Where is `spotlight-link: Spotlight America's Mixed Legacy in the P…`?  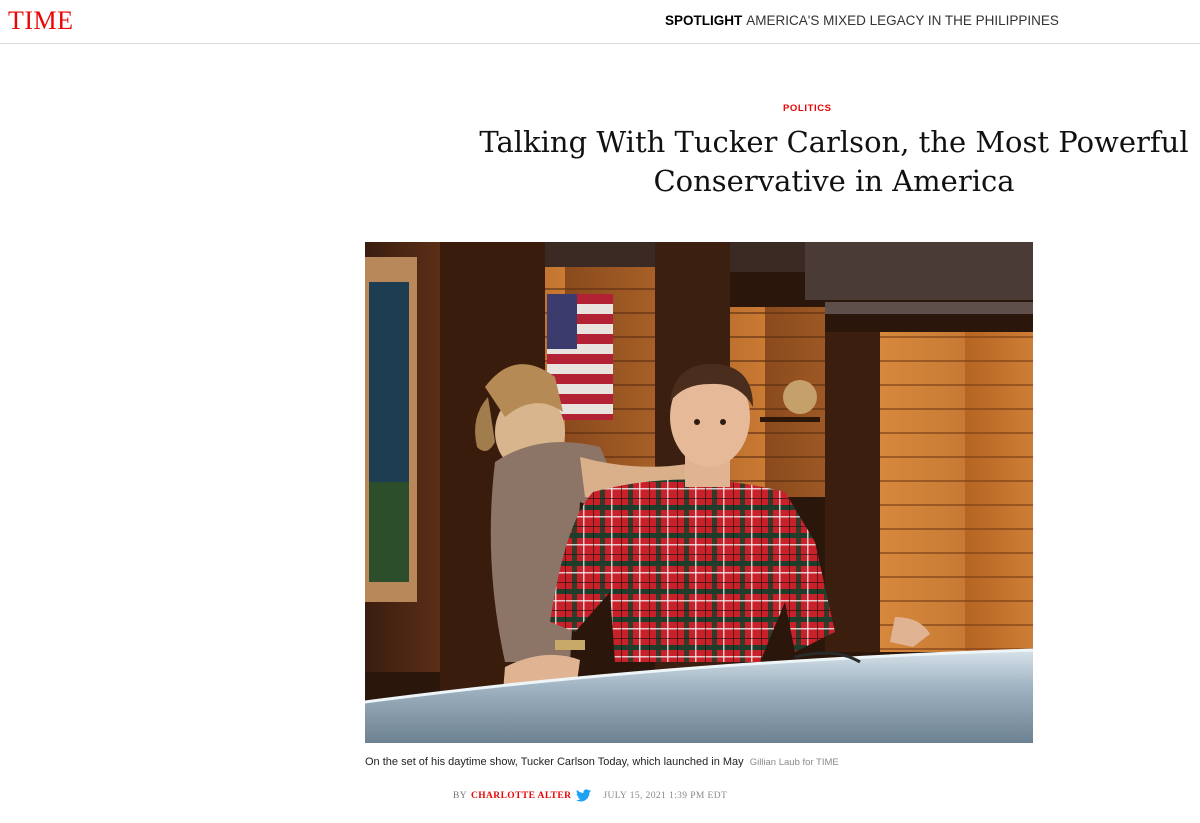
spotlight-link: Spotlight America's Mixed Legacy in the P… is located at coordinates (862, 21).